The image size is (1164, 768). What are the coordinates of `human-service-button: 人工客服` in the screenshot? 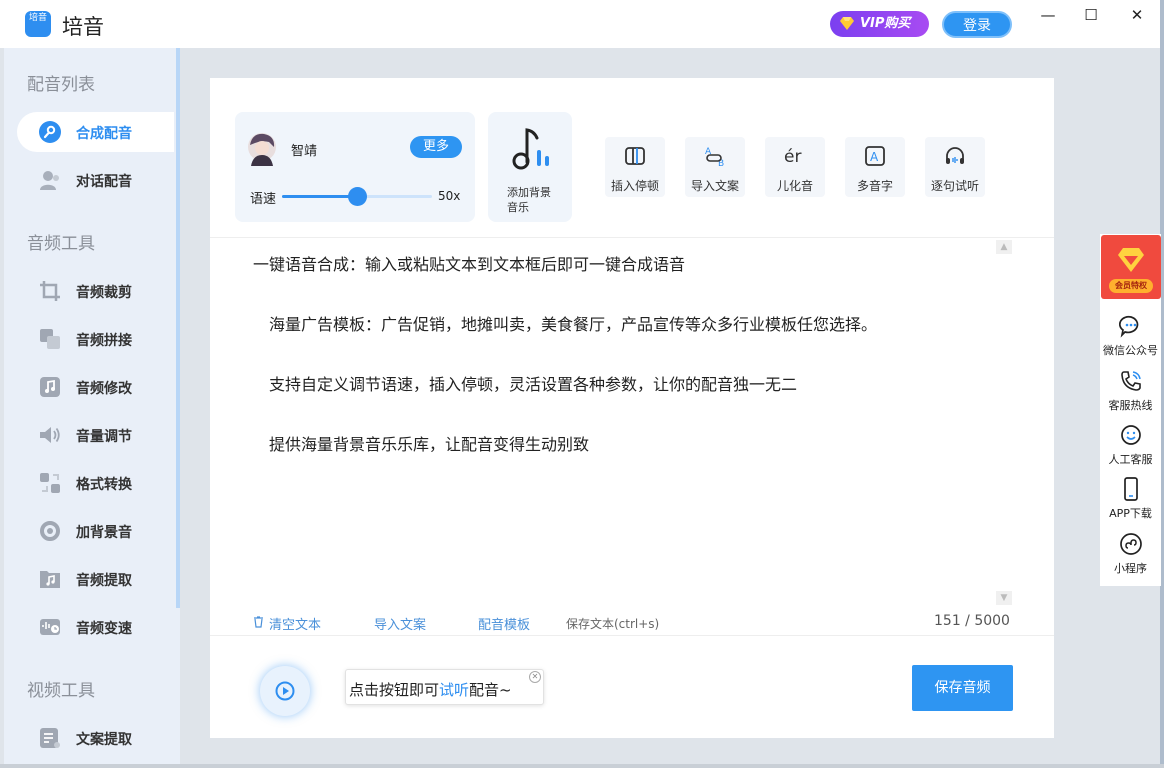 It's located at (1130, 449).